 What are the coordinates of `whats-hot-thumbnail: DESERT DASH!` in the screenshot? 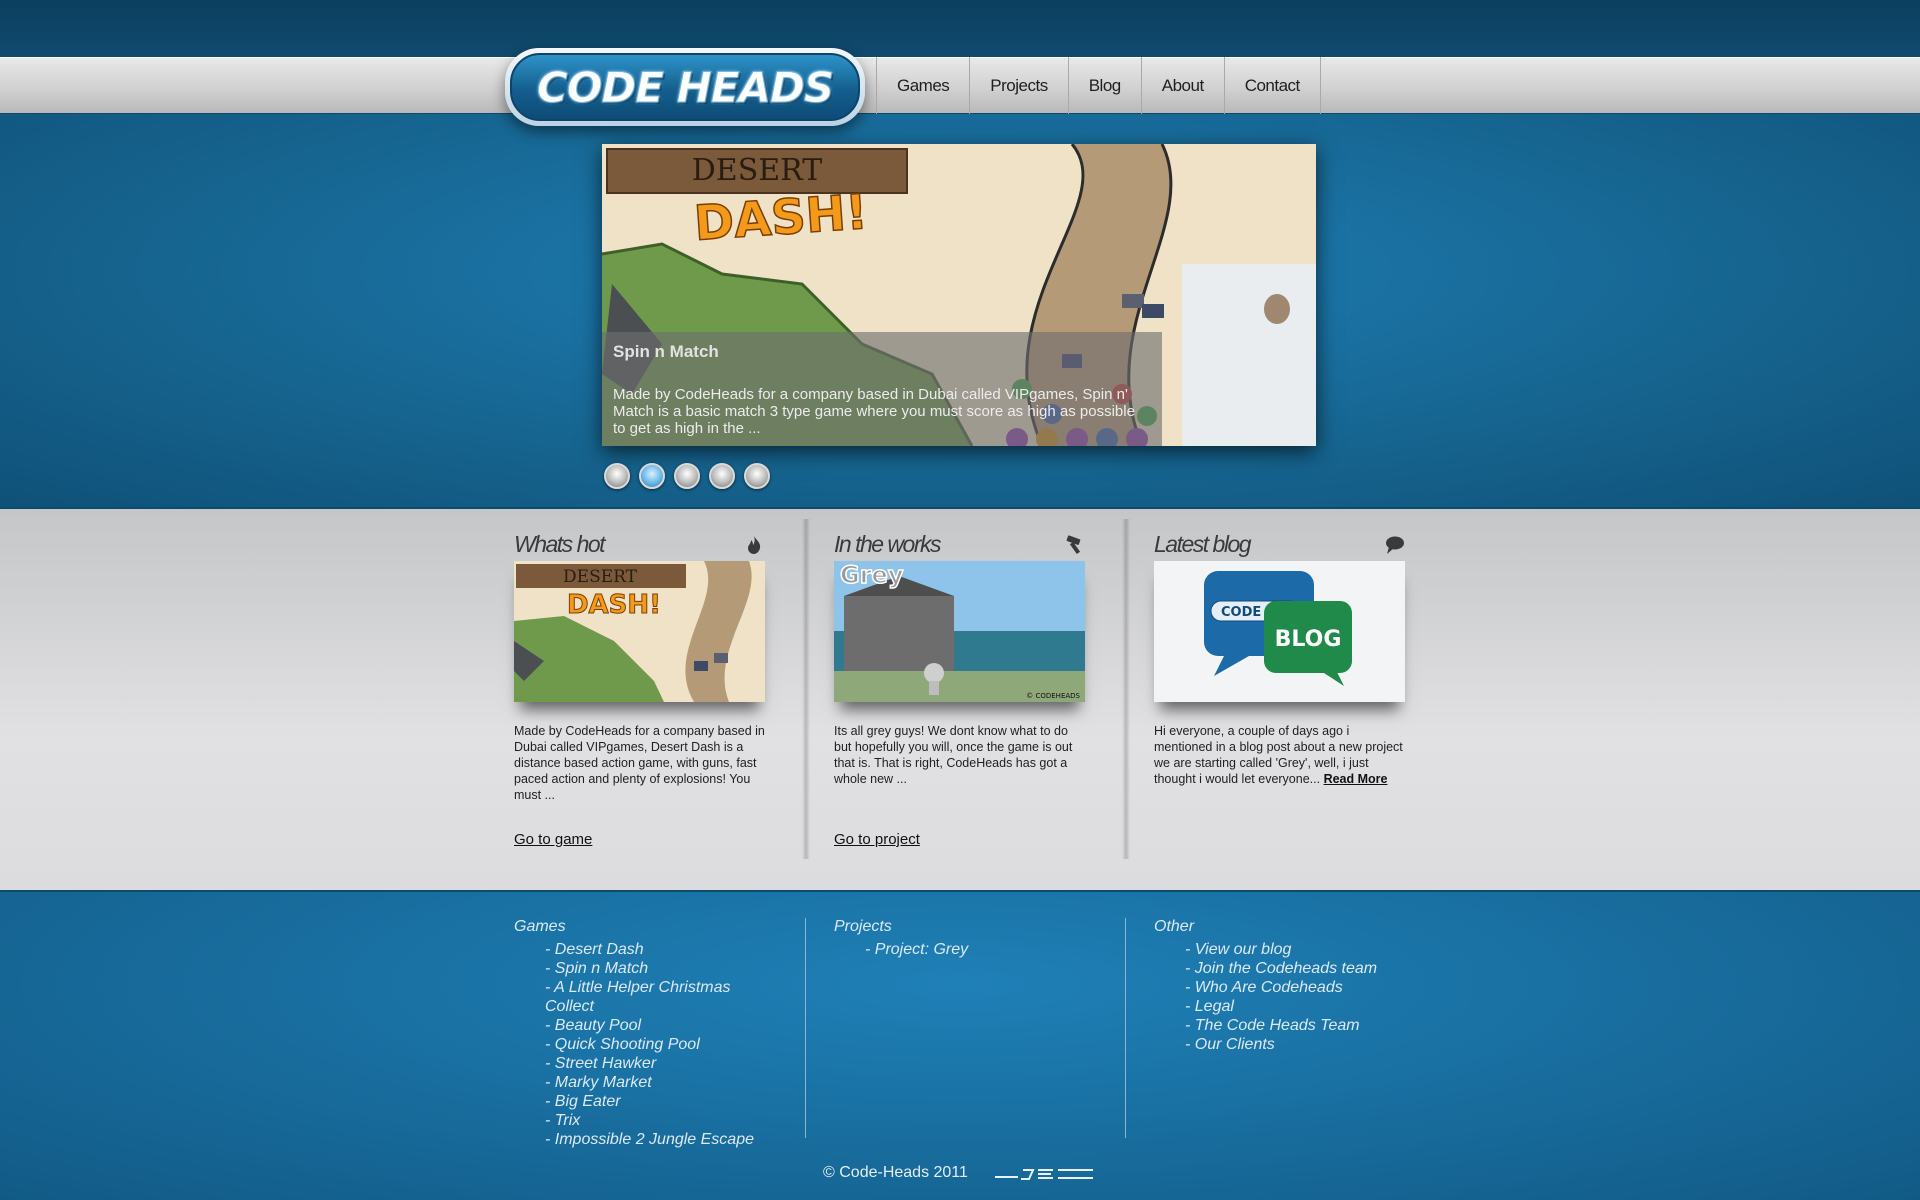 It's located at (639, 631).